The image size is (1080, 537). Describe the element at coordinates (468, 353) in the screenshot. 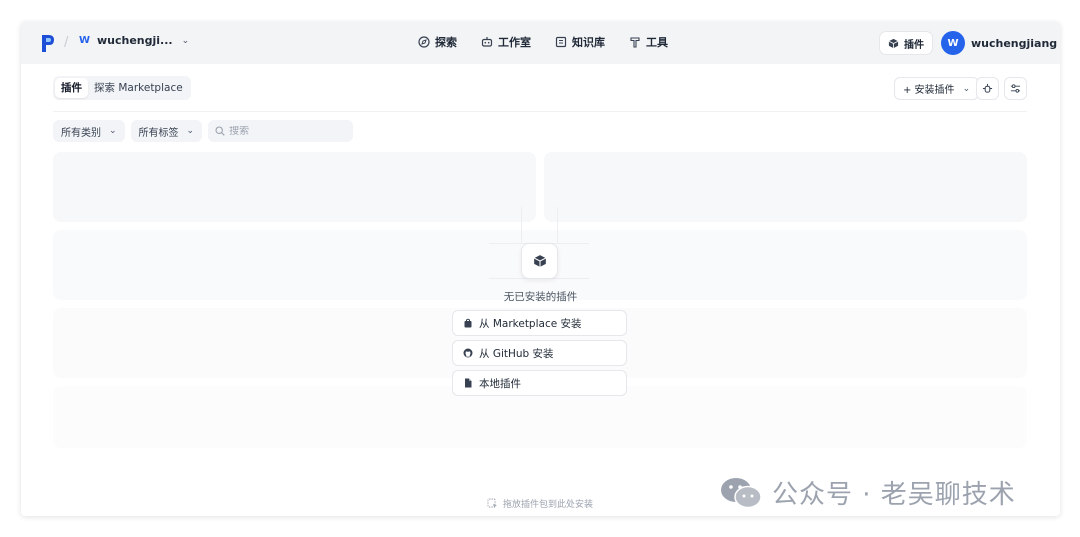

I see `github-icon` at that location.